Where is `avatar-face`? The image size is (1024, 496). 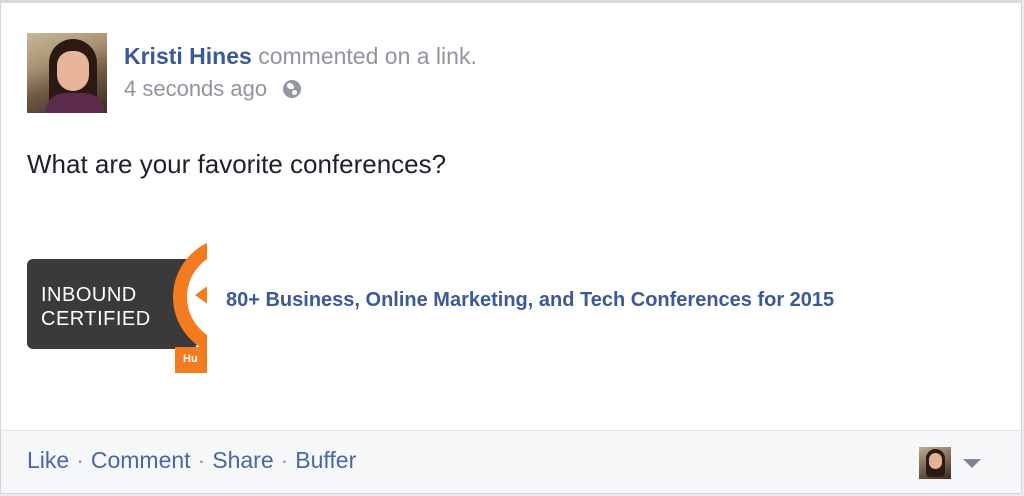 avatar-face is located at coordinates (73, 71).